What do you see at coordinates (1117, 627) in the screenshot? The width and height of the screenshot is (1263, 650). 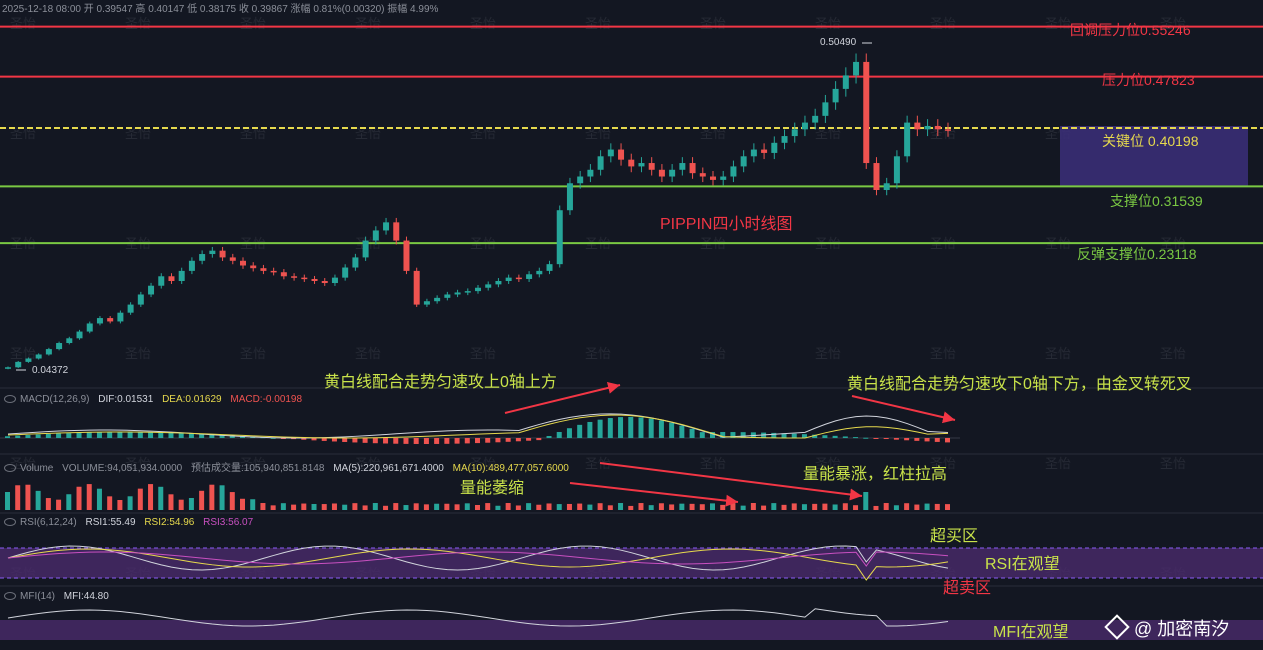 I see `logo-icon` at bounding box center [1117, 627].